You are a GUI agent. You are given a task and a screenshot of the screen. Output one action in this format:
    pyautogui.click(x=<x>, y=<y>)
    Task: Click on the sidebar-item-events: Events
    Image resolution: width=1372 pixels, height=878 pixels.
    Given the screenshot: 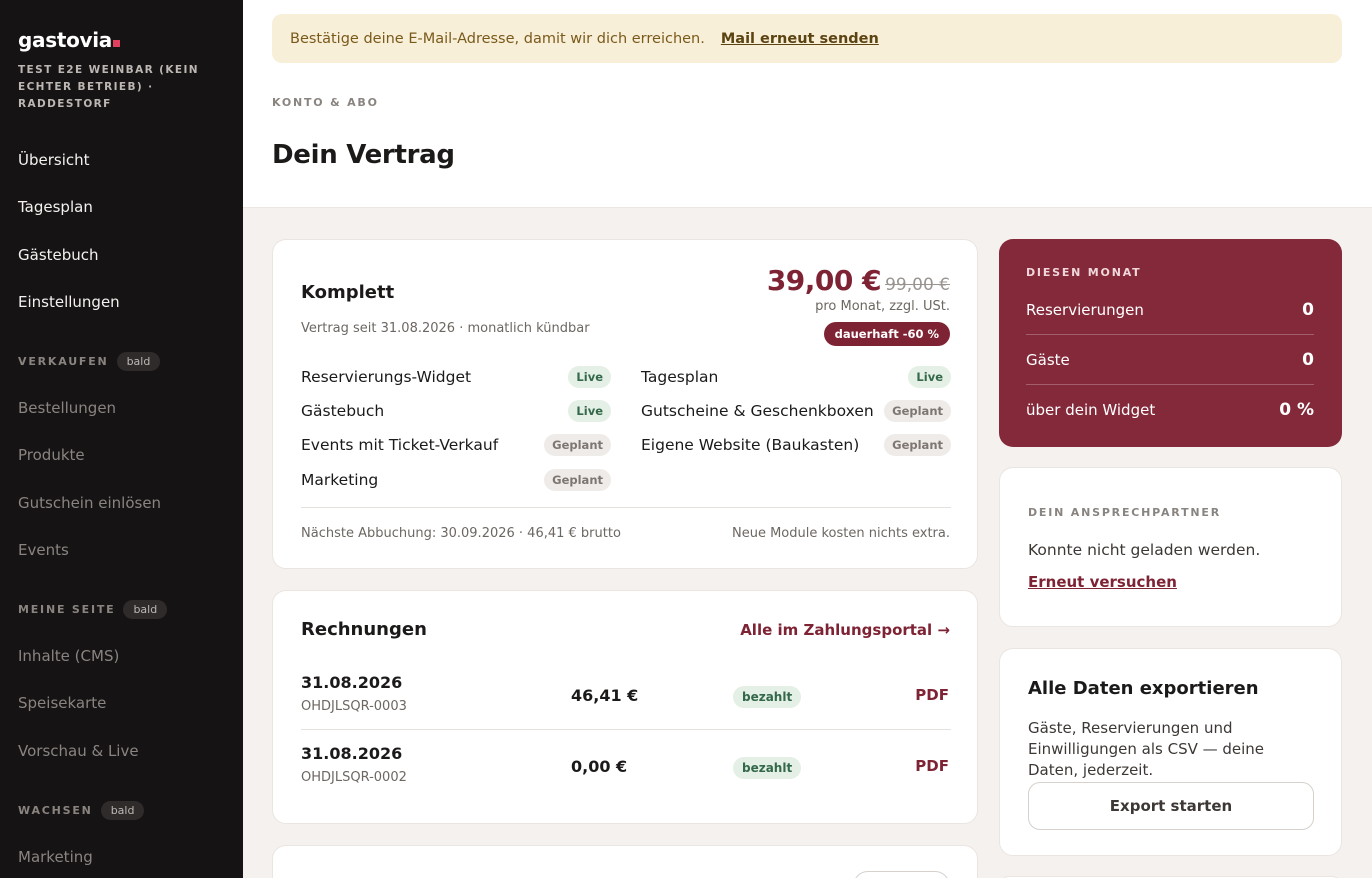 What is the action you would take?
    pyautogui.click(x=43, y=550)
    